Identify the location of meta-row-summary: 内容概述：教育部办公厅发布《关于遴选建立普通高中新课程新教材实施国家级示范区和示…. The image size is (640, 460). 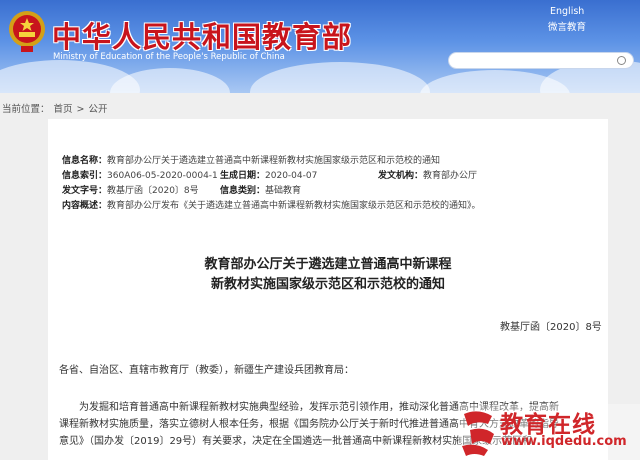
(271, 204).